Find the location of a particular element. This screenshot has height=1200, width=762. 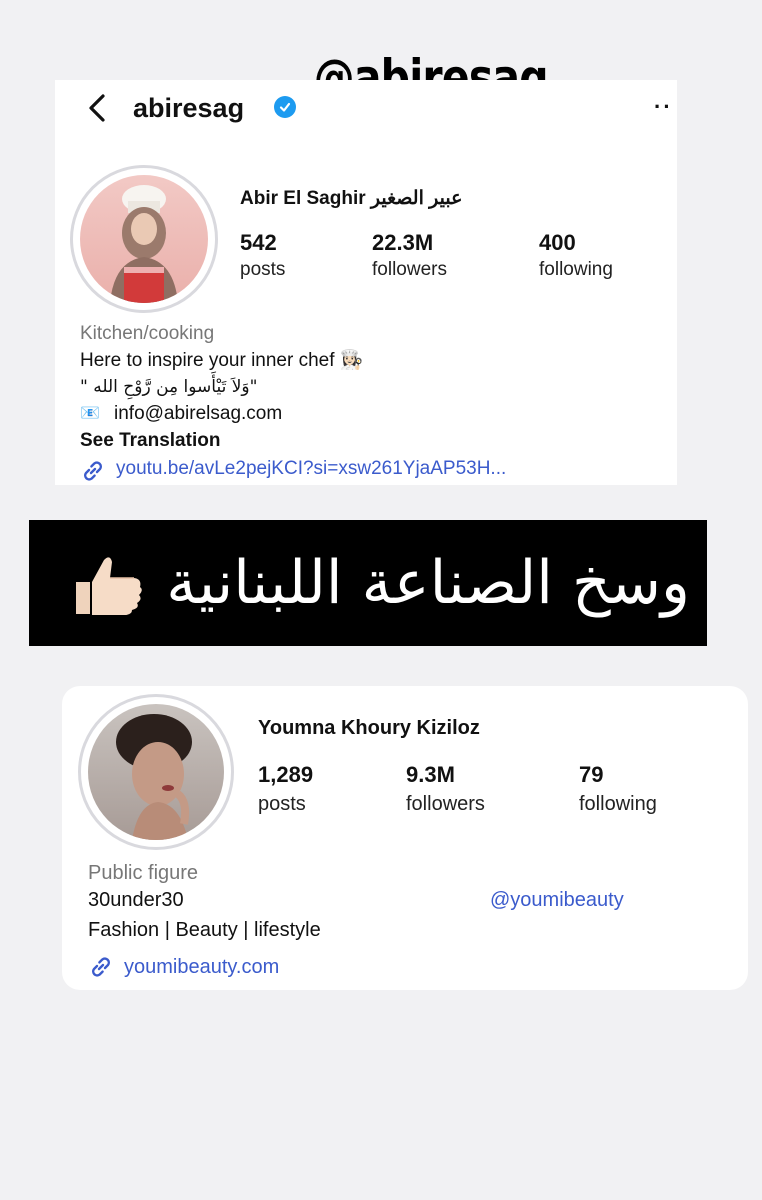

bio-line: 30under30 is located at coordinates (136, 900).